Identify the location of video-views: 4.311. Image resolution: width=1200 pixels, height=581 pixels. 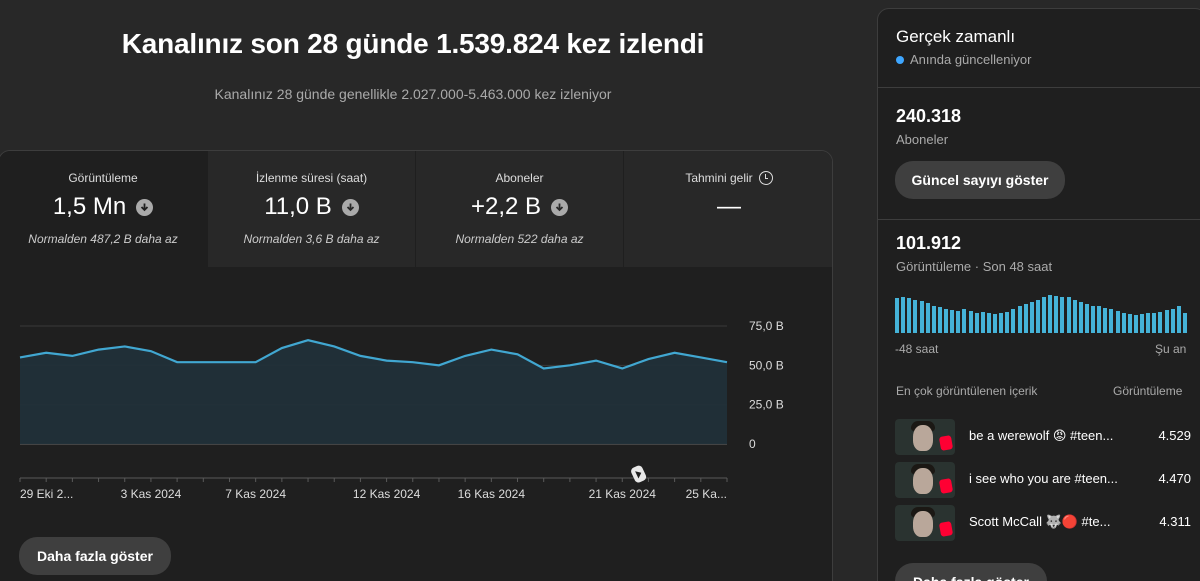
(1175, 521).